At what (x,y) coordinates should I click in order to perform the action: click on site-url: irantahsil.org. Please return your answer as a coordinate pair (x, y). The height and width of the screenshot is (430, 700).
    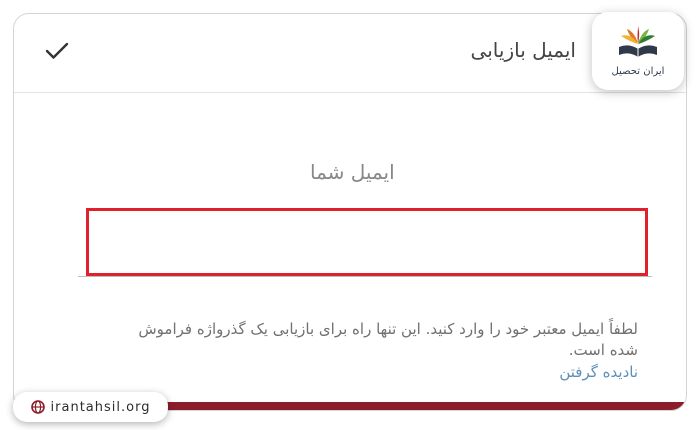
    Looking at the image, I should click on (100, 407).